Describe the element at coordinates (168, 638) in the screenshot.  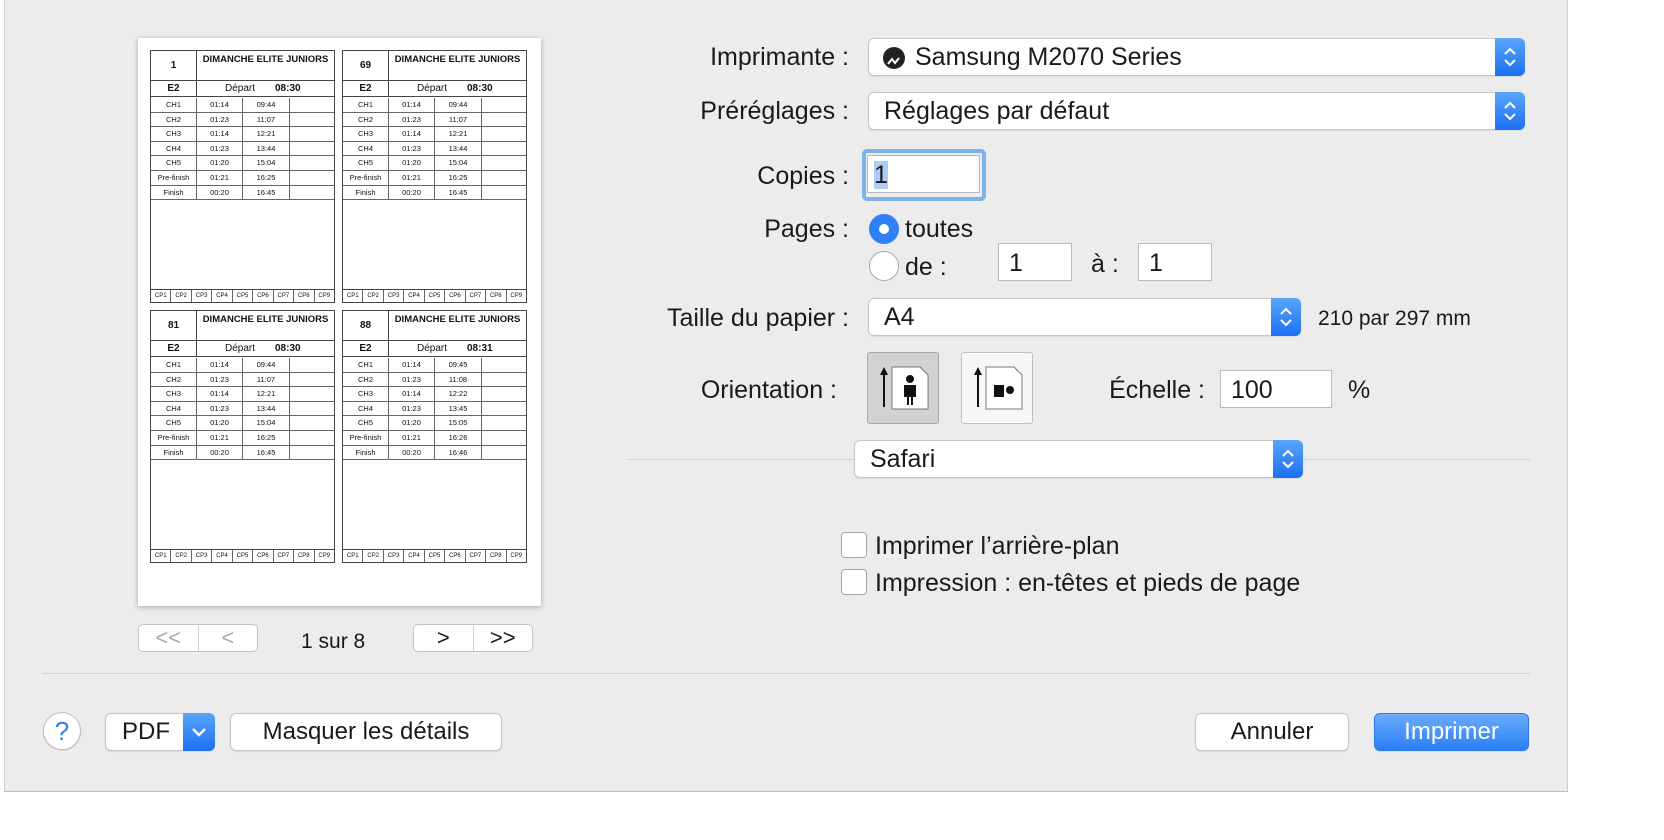
I see `first-page-button: <<` at that location.